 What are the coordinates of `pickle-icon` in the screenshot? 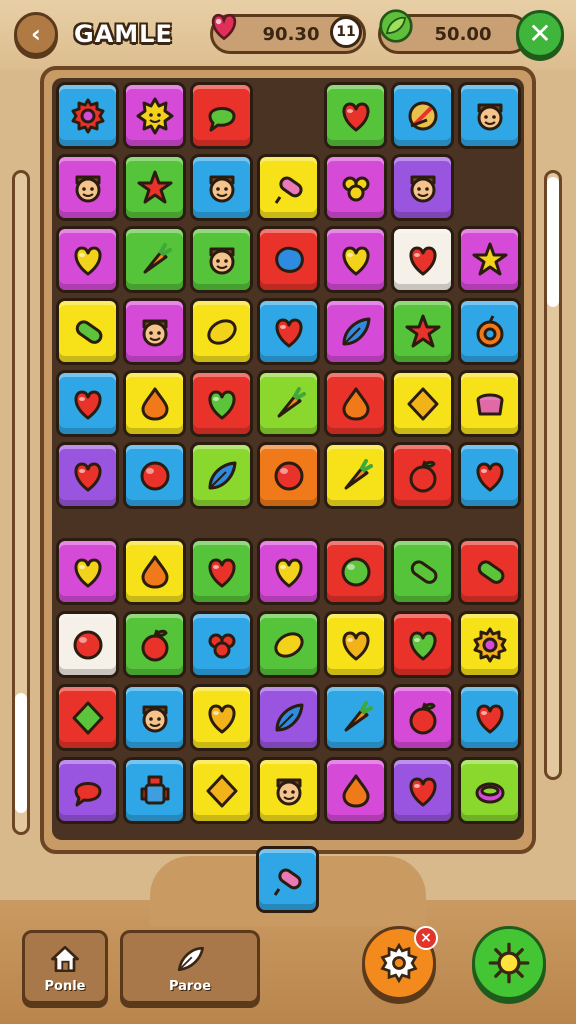 It's located at (423, 571).